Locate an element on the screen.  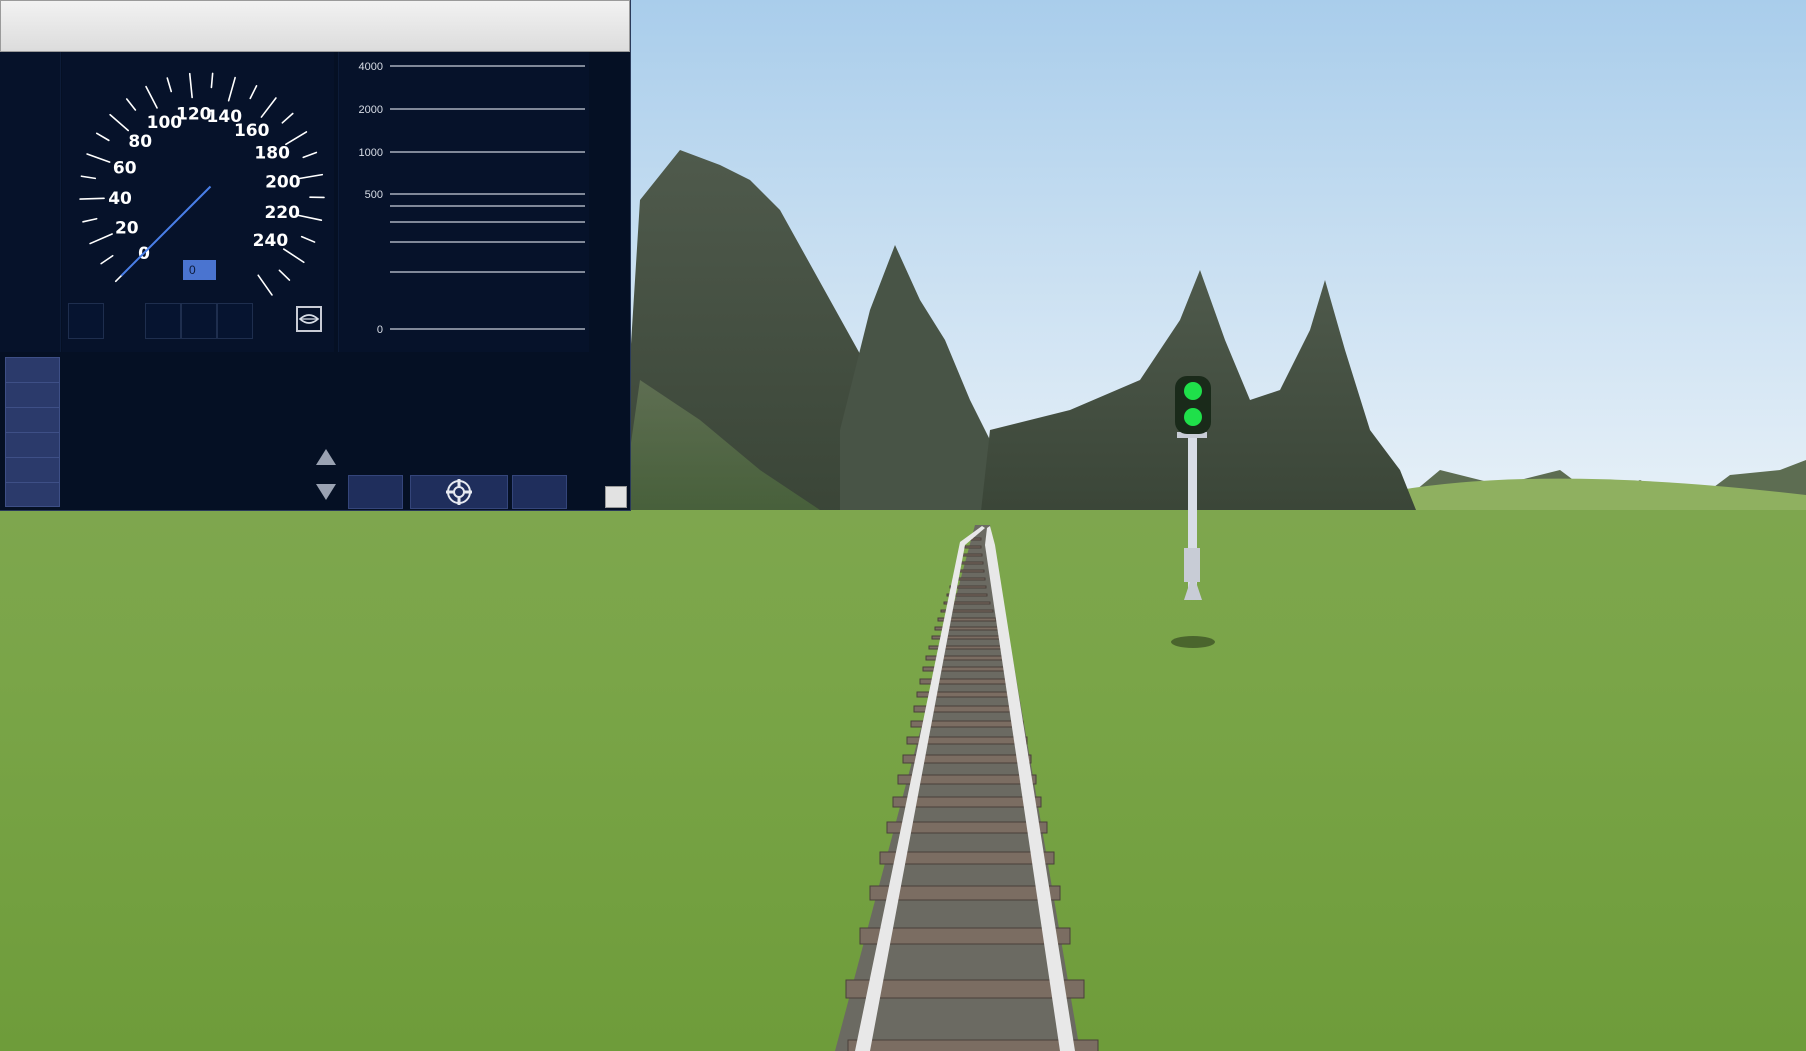
distance-label-1000: 1000 is located at coordinates (371, 153).